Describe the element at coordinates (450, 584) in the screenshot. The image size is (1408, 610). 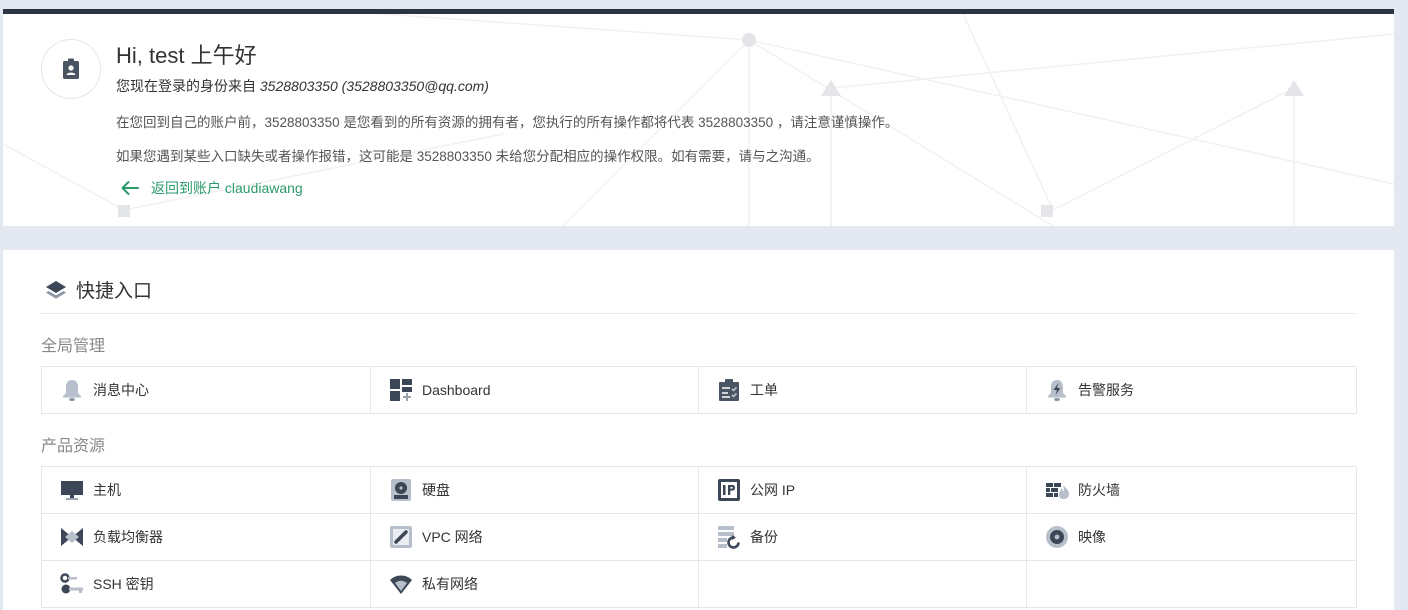
I see `entry-label: 私有网络` at that location.